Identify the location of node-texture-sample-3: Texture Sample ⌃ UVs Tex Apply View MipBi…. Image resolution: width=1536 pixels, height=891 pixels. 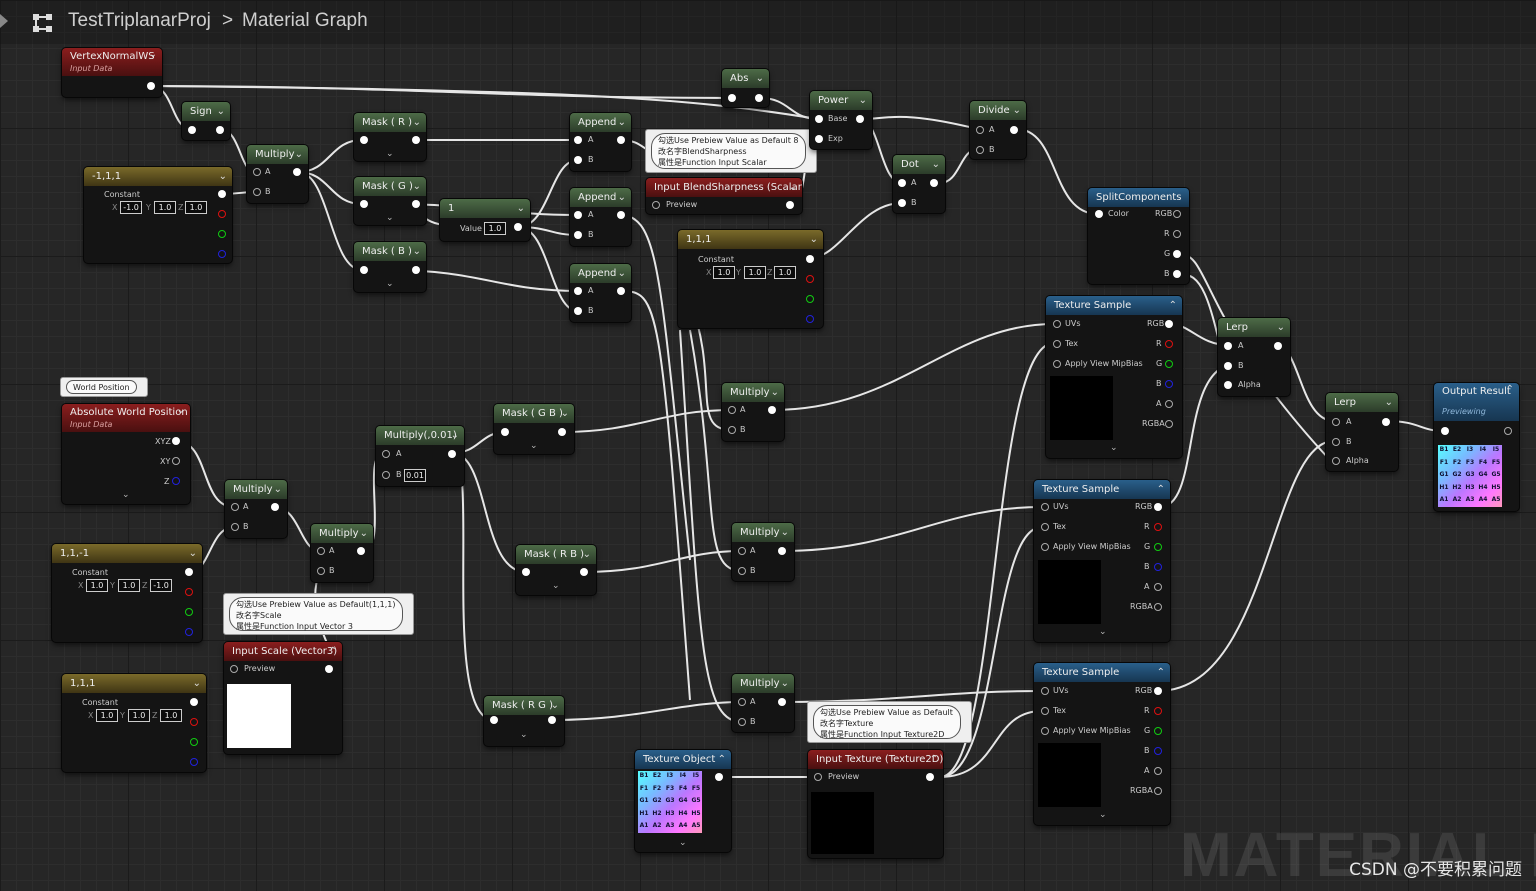
(1102, 744).